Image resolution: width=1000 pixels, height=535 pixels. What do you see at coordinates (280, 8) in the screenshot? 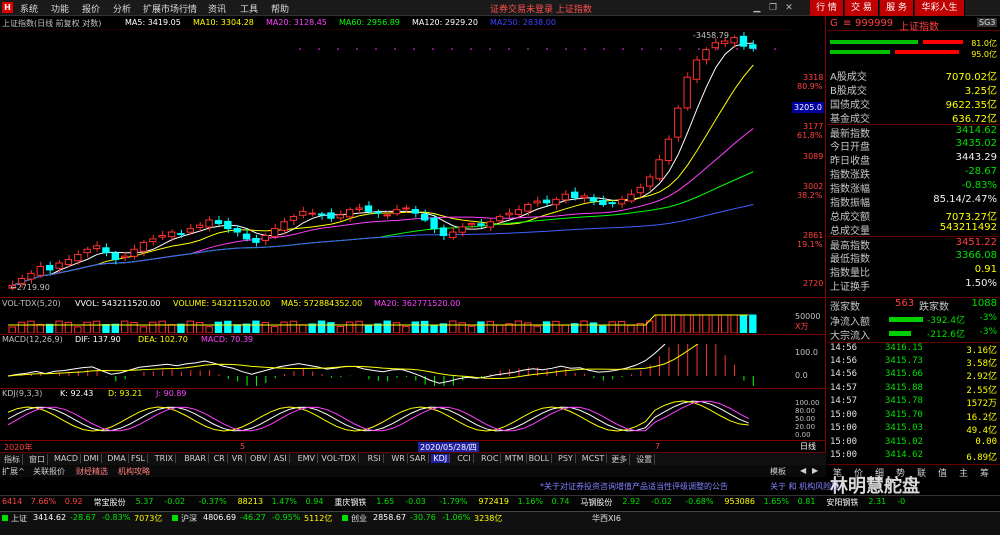
I see `menu-help: 帮助` at bounding box center [280, 8].